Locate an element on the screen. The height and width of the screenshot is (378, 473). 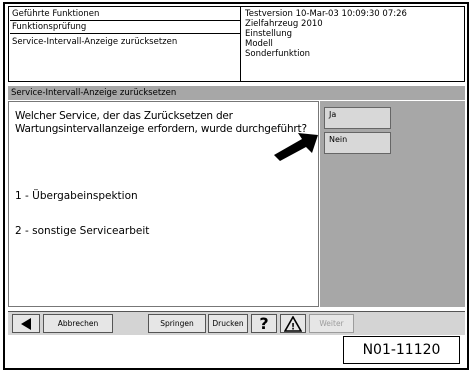
header-divider is located at coordinates (240, 44).